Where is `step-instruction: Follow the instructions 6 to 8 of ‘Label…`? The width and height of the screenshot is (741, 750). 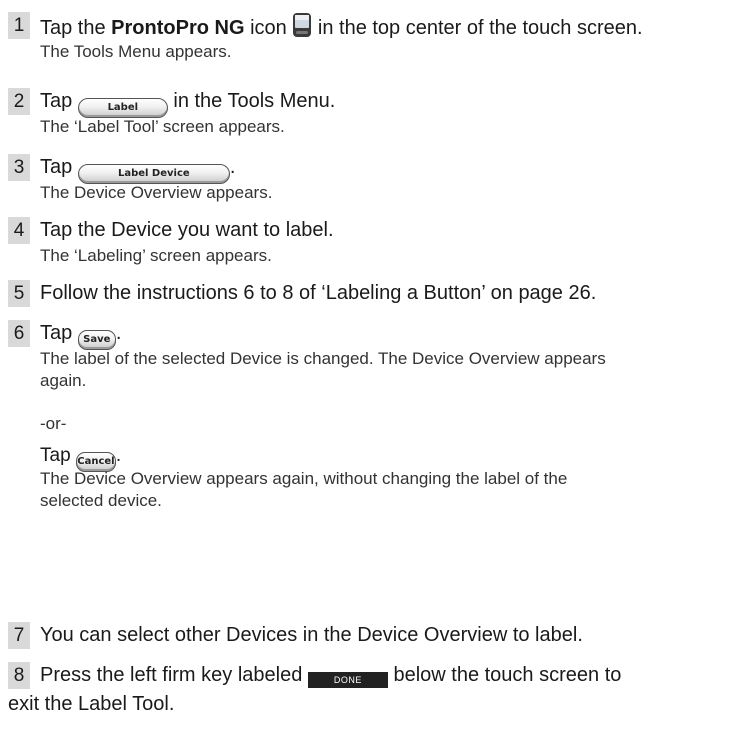 step-instruction: Follow the instructions 6 to 8 of ‘Label… is located at coordinates (318, 293).